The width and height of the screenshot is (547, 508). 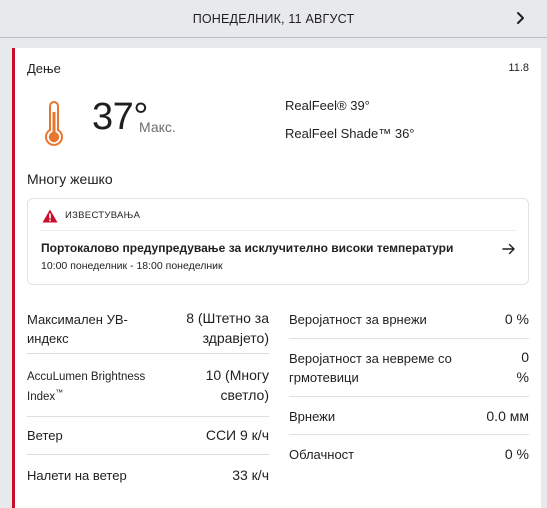 I want to click on weather-phrase: Многу жешко, so click(x=70, y=179).